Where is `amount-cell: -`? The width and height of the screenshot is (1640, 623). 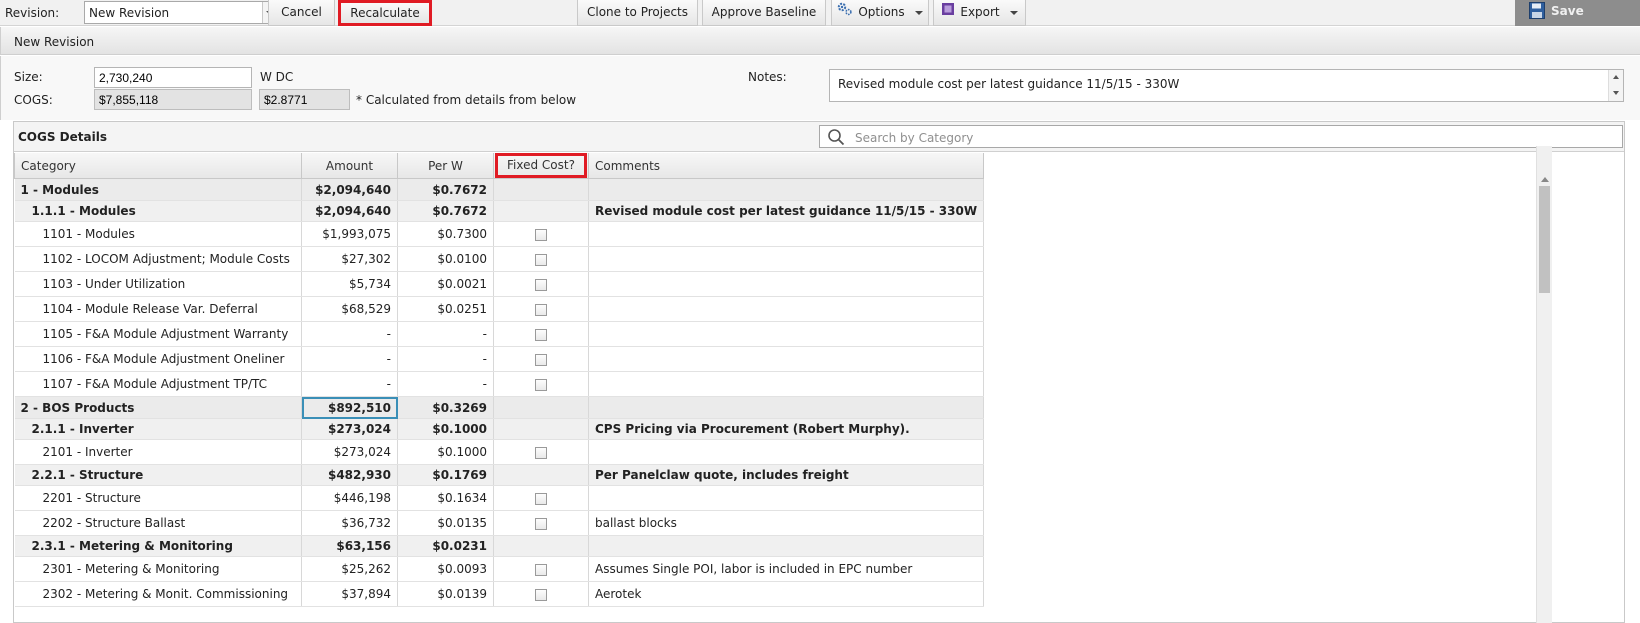 amount-cell: - is located at coordinates (349, 359).